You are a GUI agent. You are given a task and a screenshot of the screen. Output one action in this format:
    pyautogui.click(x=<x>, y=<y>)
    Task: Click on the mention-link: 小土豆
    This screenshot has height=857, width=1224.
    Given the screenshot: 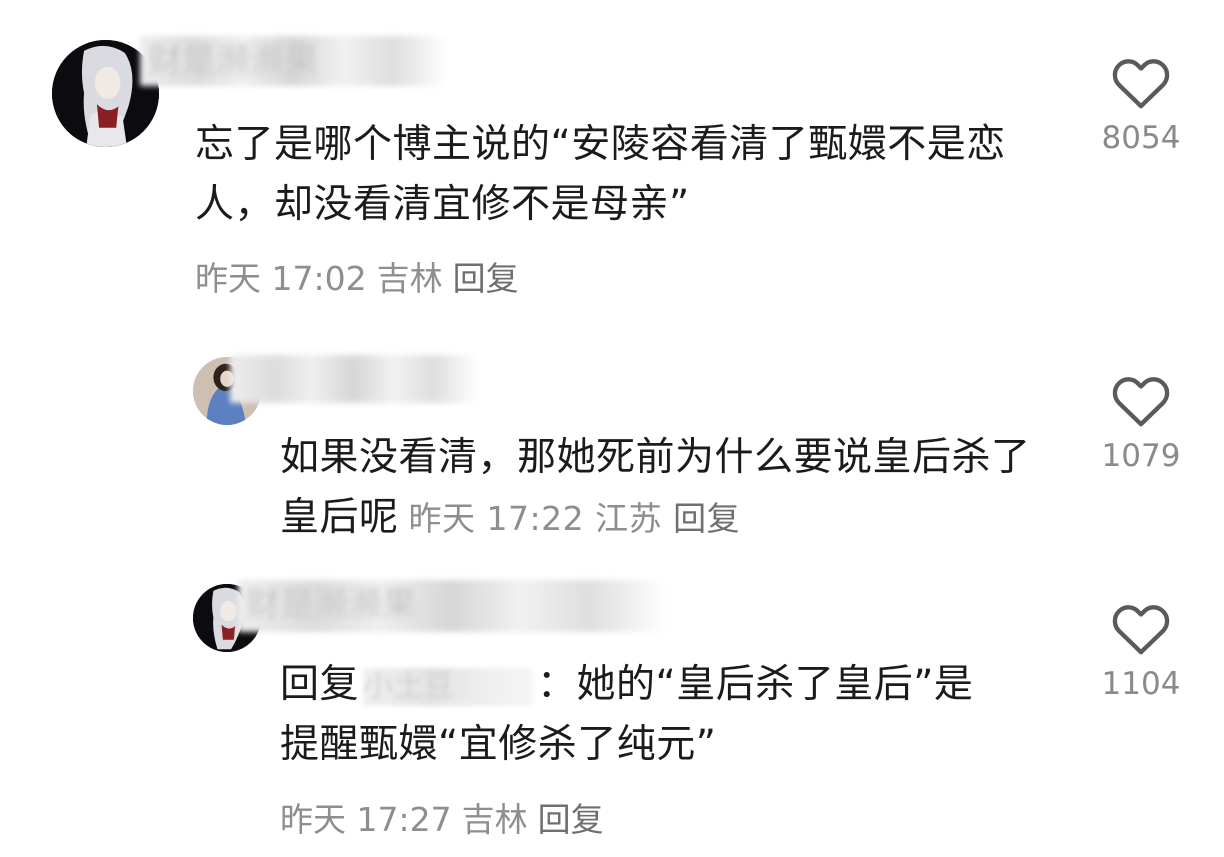 What is the action you would take?
    pyautogui.click(x=448, y=686)
    